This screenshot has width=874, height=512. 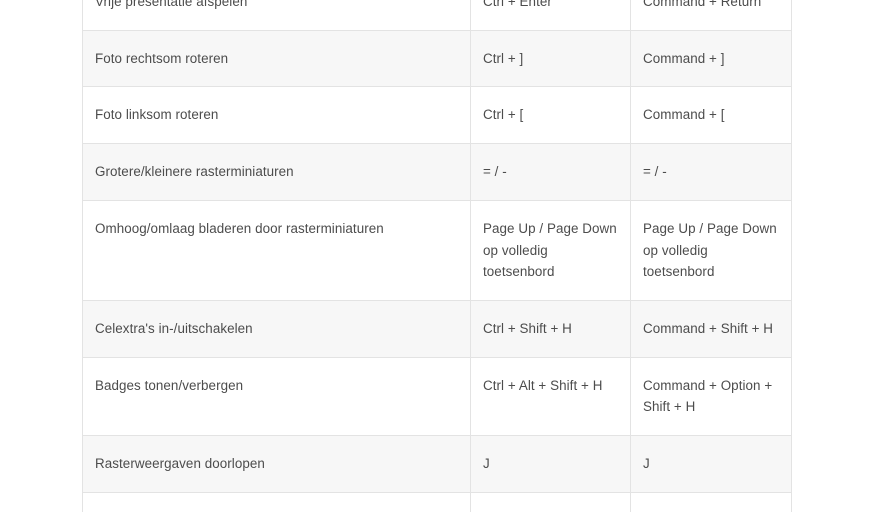 I want to click on shortcut-mac-cell: Command + ], so click(x=711, y=58).